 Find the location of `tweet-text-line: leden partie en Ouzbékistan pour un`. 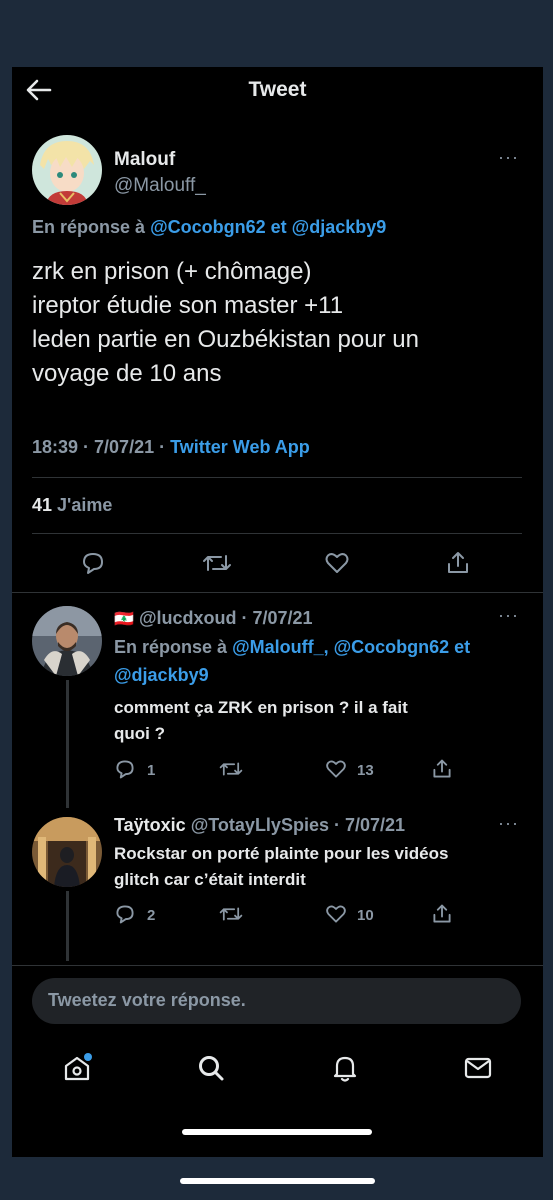

tweet-text-line: leden partie en Ouzbékistan pour un is located at coordinates (225, 339).